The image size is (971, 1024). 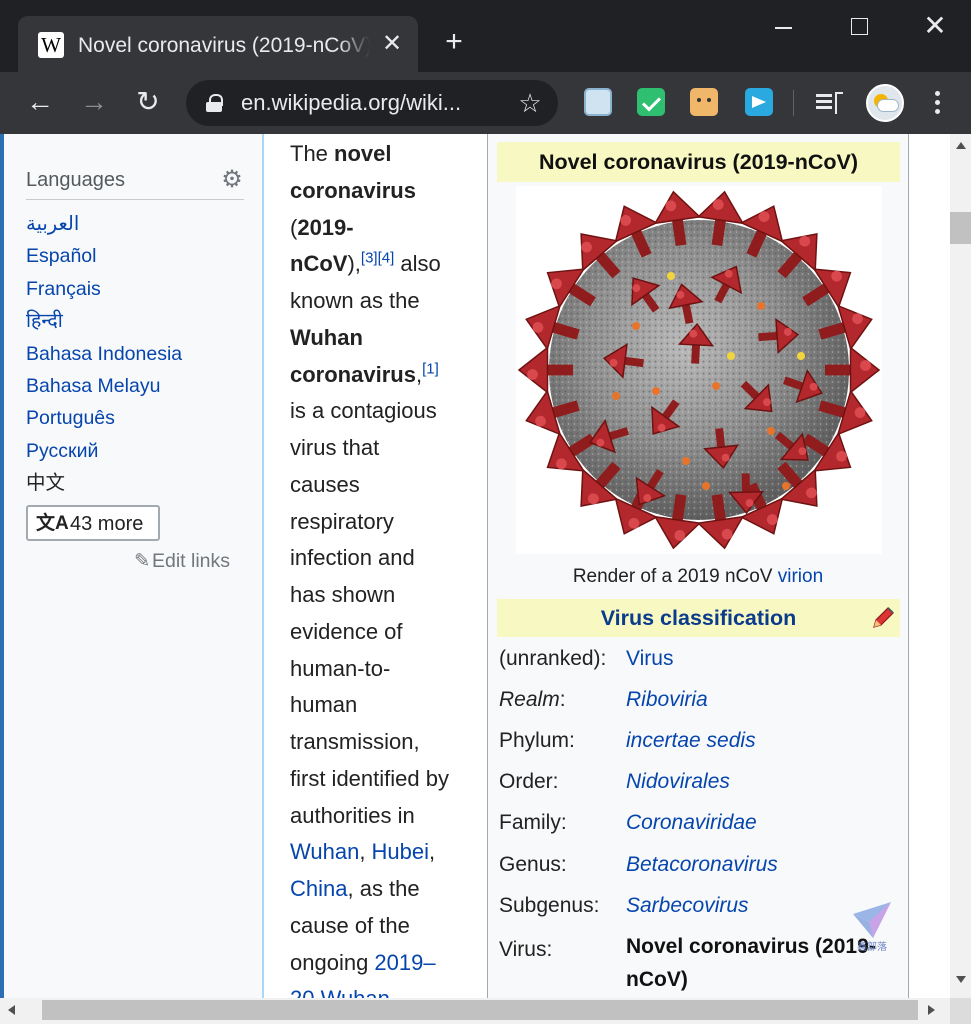 What do you see at coordinates (400, 851) in the screenshot?
I see `hubei-link: Hubei` at bounding box center [400, 851].